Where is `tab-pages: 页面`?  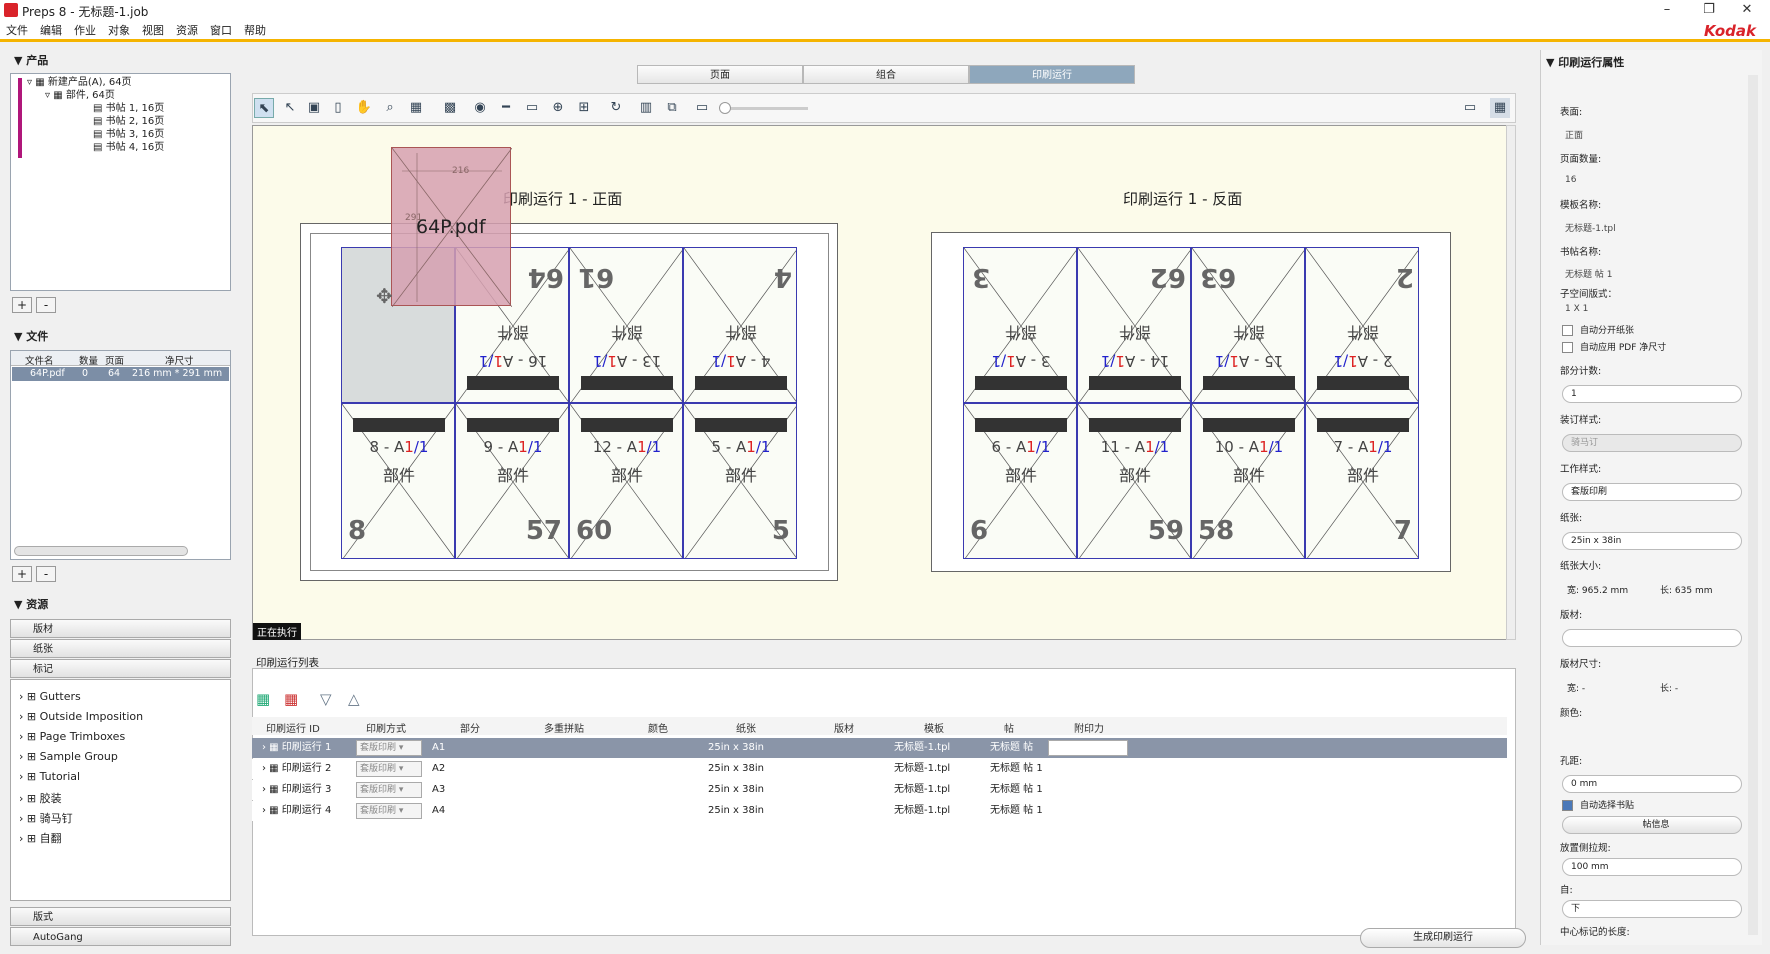 tab-pages: 页面 is located at coordinates (720, 74).